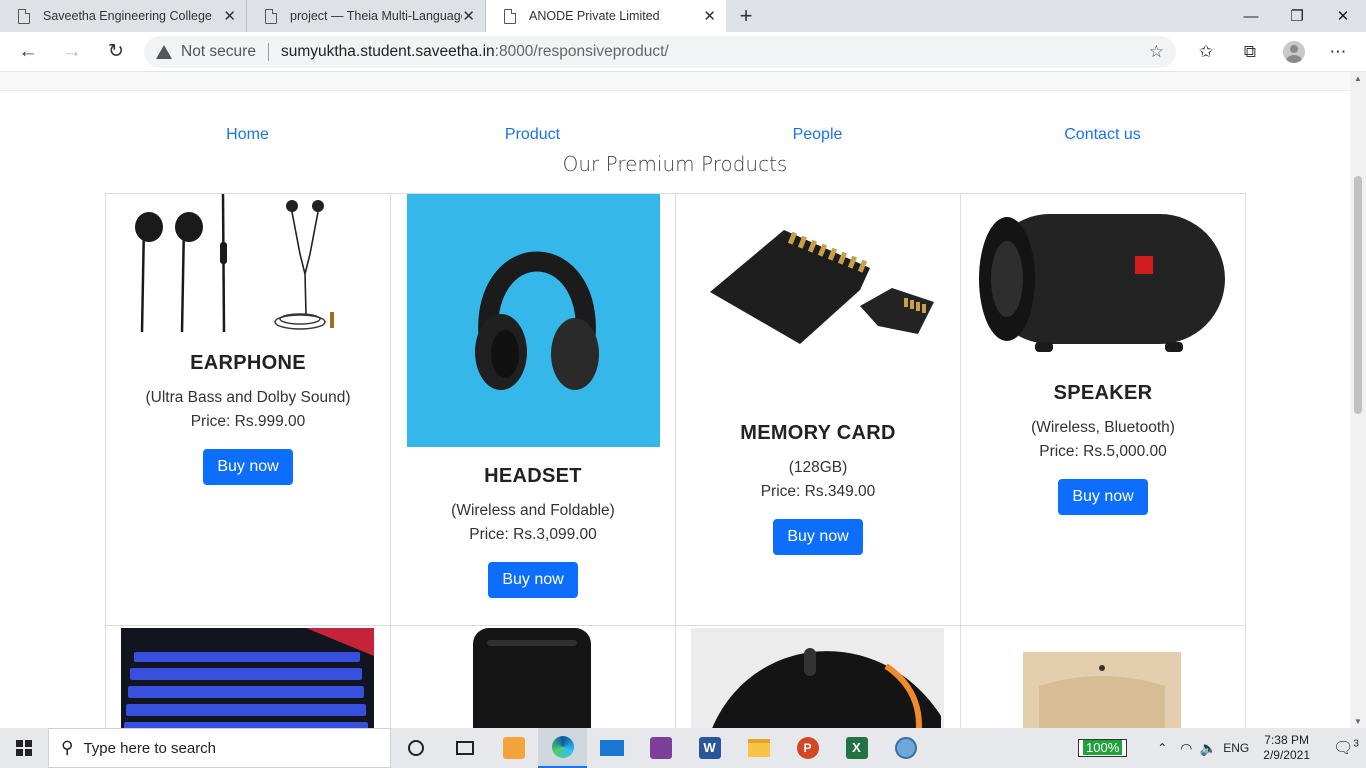 This screenshot has width=1366, height=768. What do you see at coordinates (116, 52) in the screenshot?
I see `refresh-button: ↻` at bounding box center [116, 52].